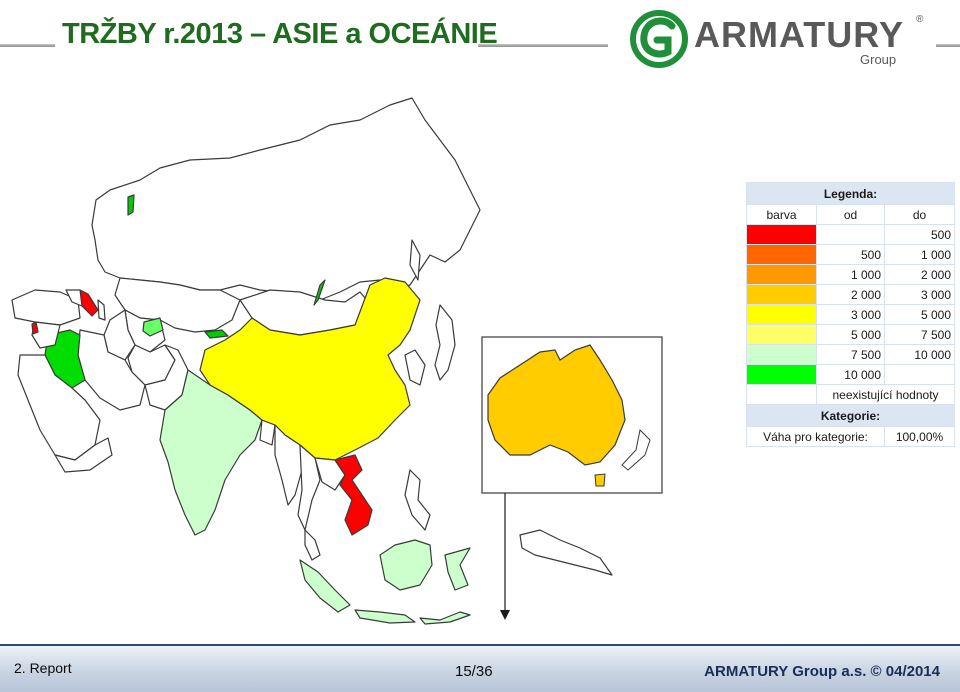 The image size is (960, 692). What do you see at coordinates (781, 394) in the screenshot?
I see `legend-swatch-empty` at bounding box center [781, 394].